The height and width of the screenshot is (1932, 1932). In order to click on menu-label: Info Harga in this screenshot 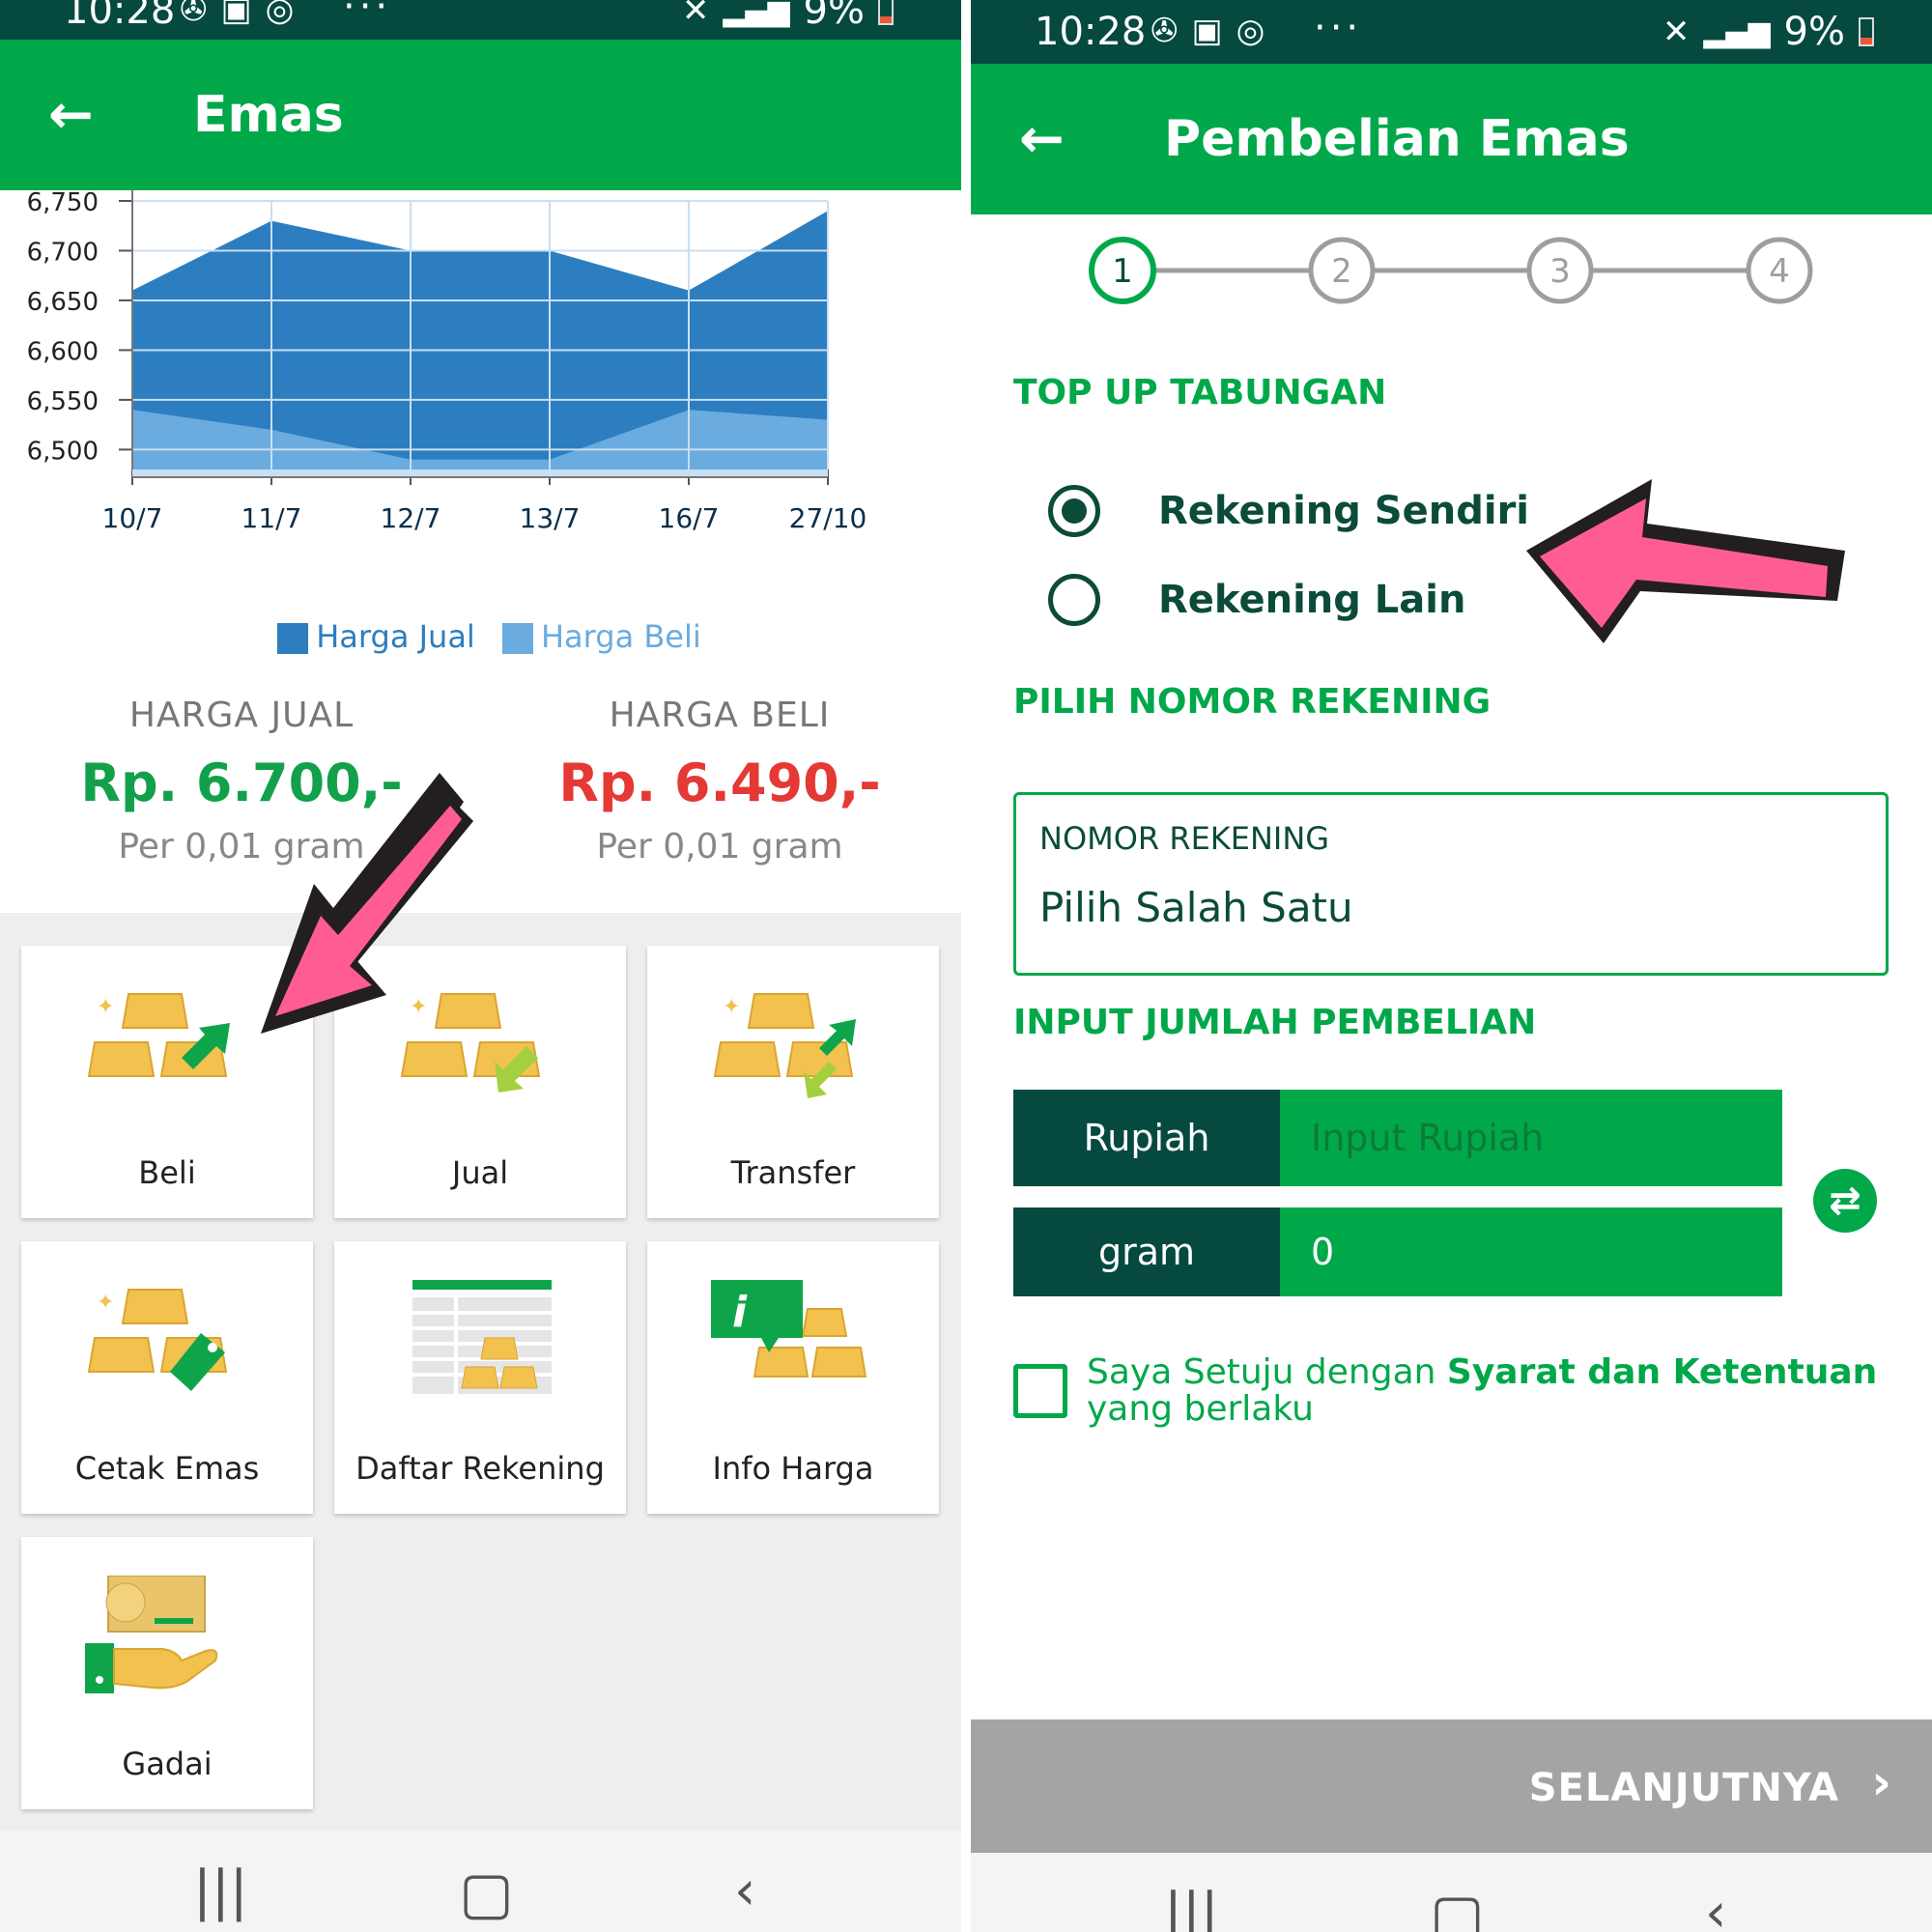, I will do `click(793, 1468)`.